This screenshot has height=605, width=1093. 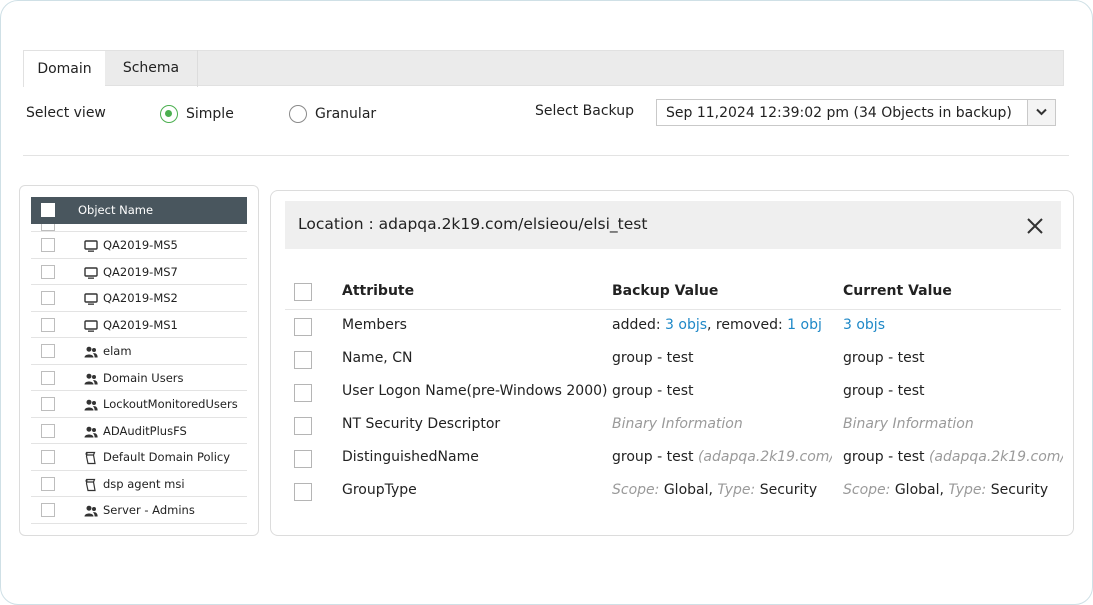 I want to click on current-value: Scope: Global, Type: Security, so click(x=945, y=490).